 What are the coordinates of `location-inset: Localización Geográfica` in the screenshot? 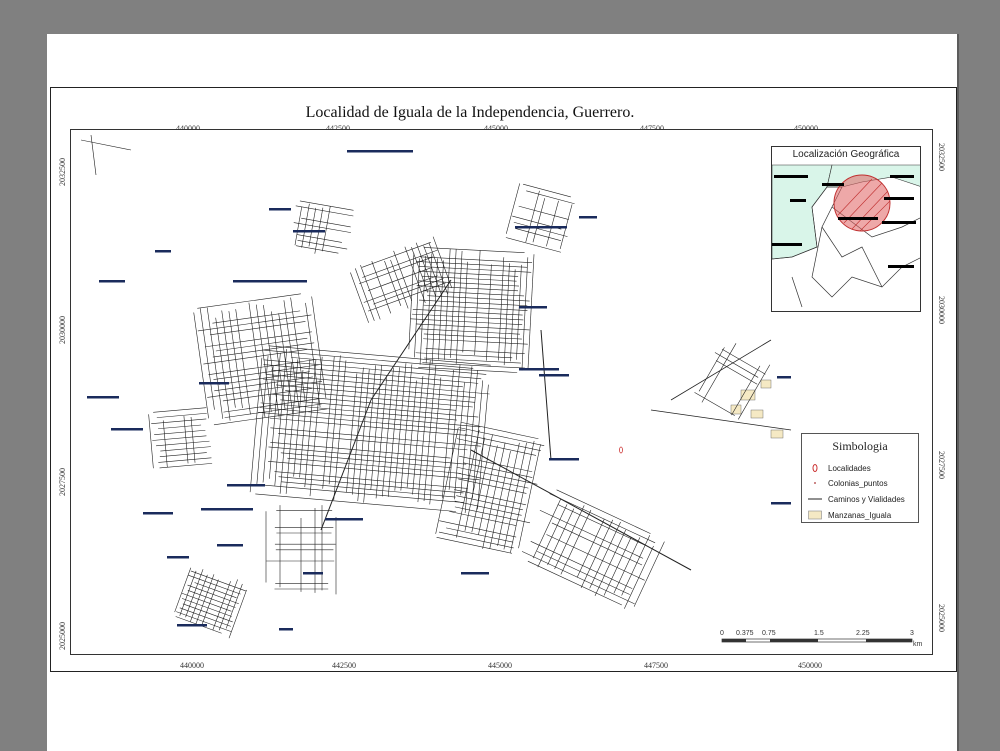 It's located at (846, 229).